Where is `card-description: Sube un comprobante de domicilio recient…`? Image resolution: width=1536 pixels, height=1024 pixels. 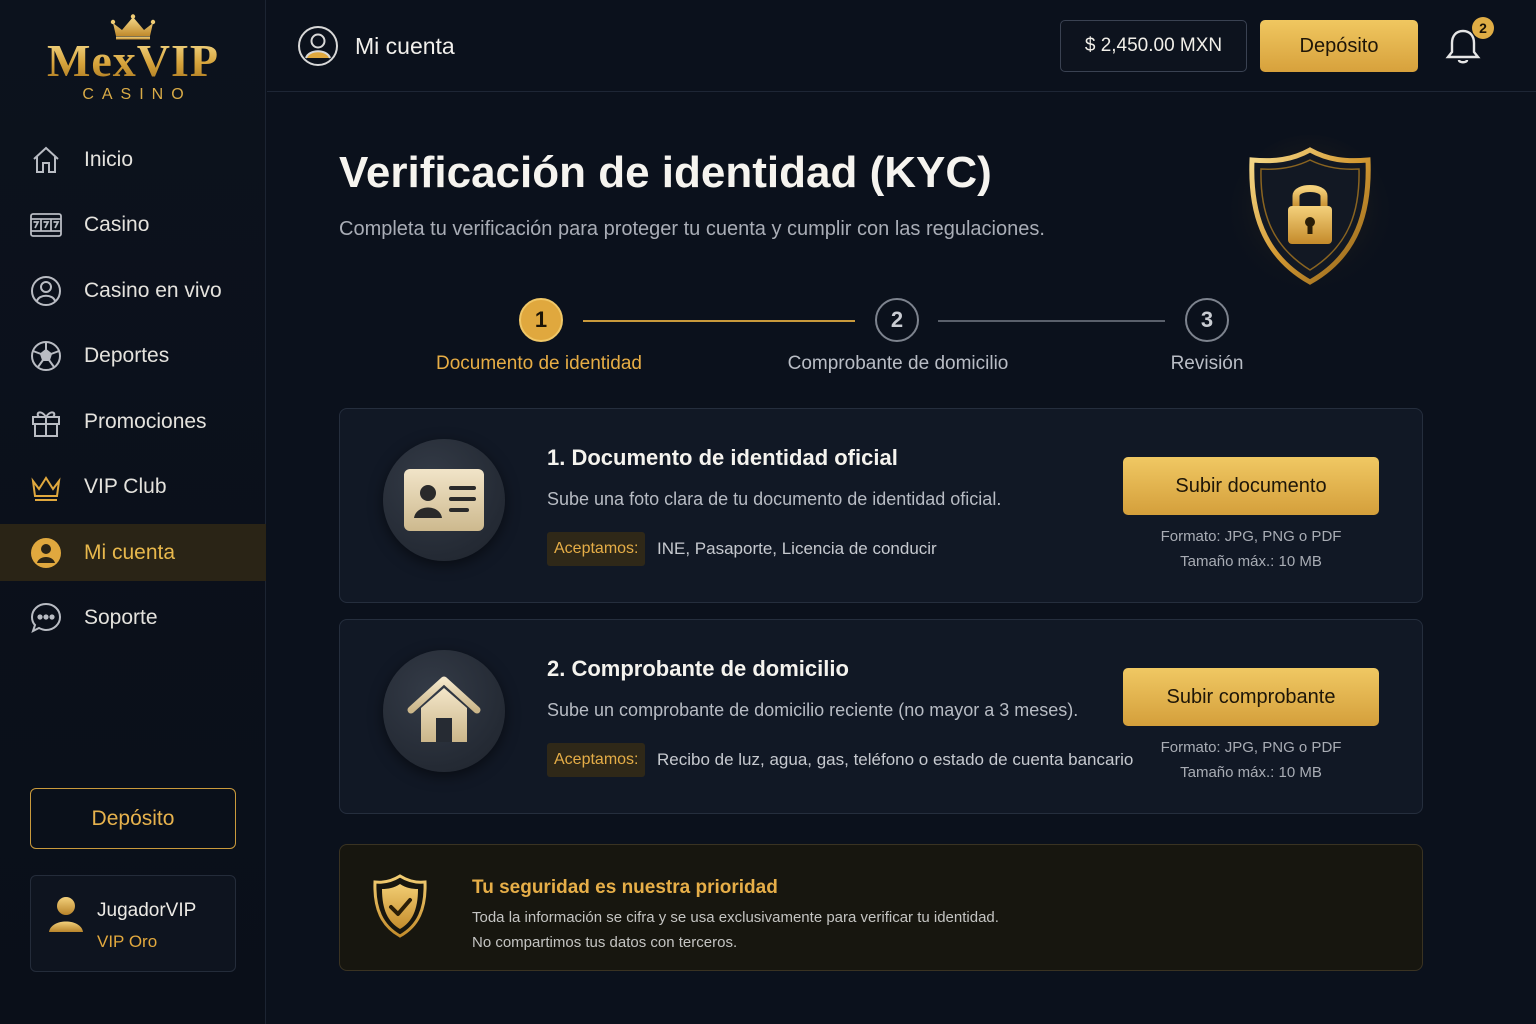
card-description: Sube un comprobante de domicilio recient… is located at coordinates (813, 710).